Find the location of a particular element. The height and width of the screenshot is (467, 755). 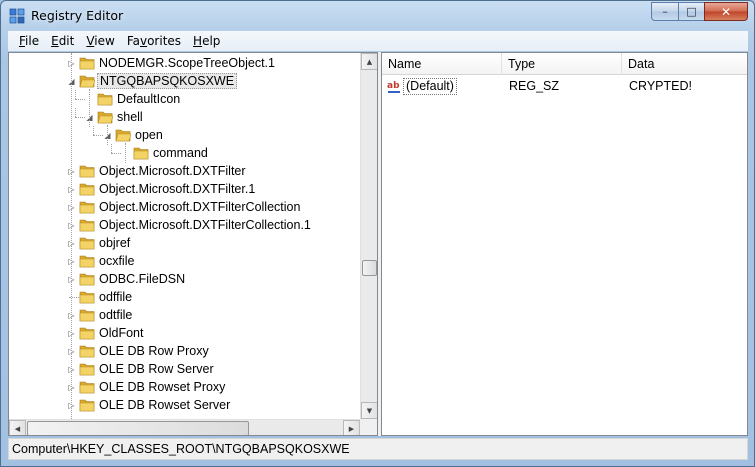

tree-item: DefaultIcon is located at coordinates (184, 99).